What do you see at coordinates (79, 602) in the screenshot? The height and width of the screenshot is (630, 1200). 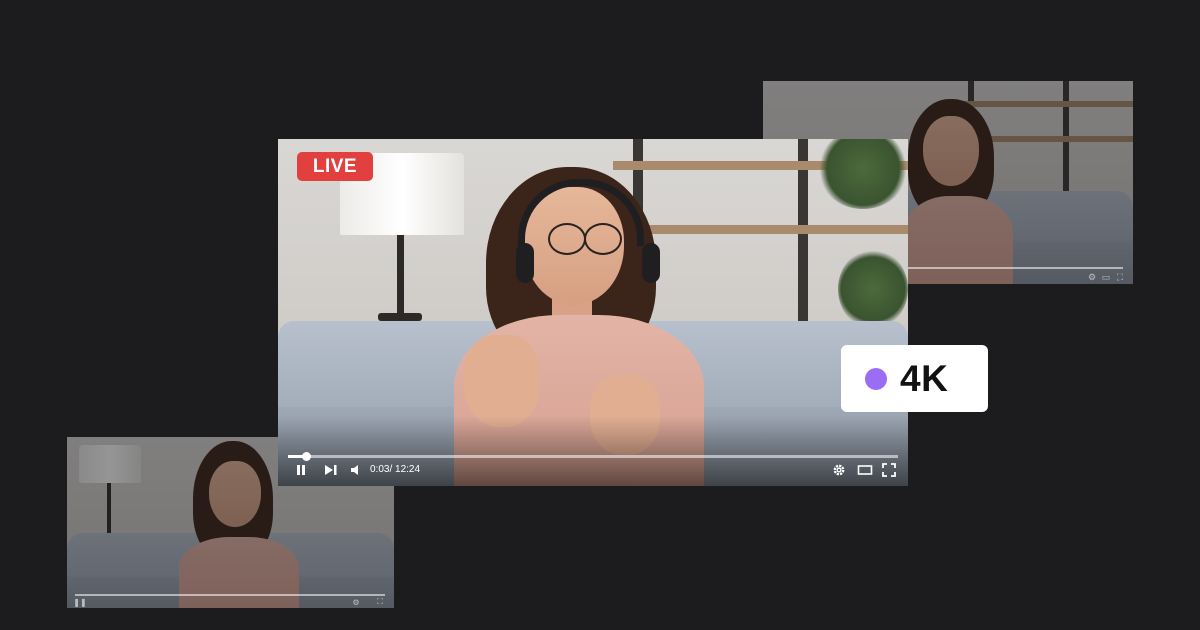 I see `pause-icon: ❚❚` at bounding box center [79, 602].